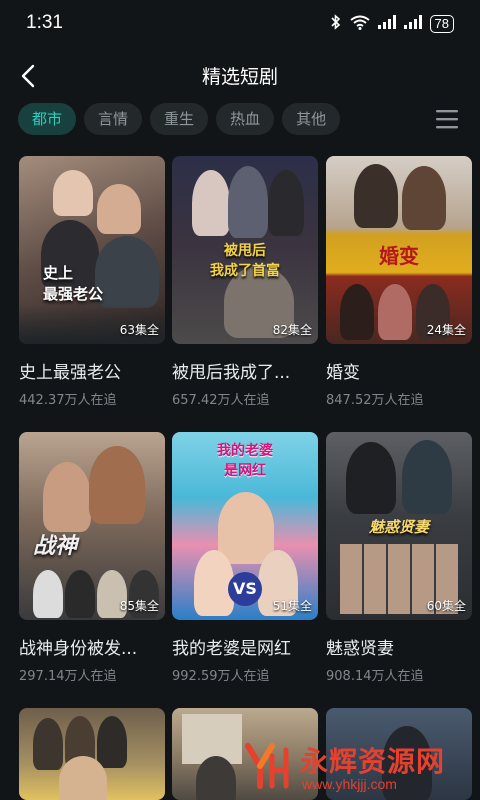 This screenshot has width=480, height=800. I want to click on wifi-icon, so click(359, 24).